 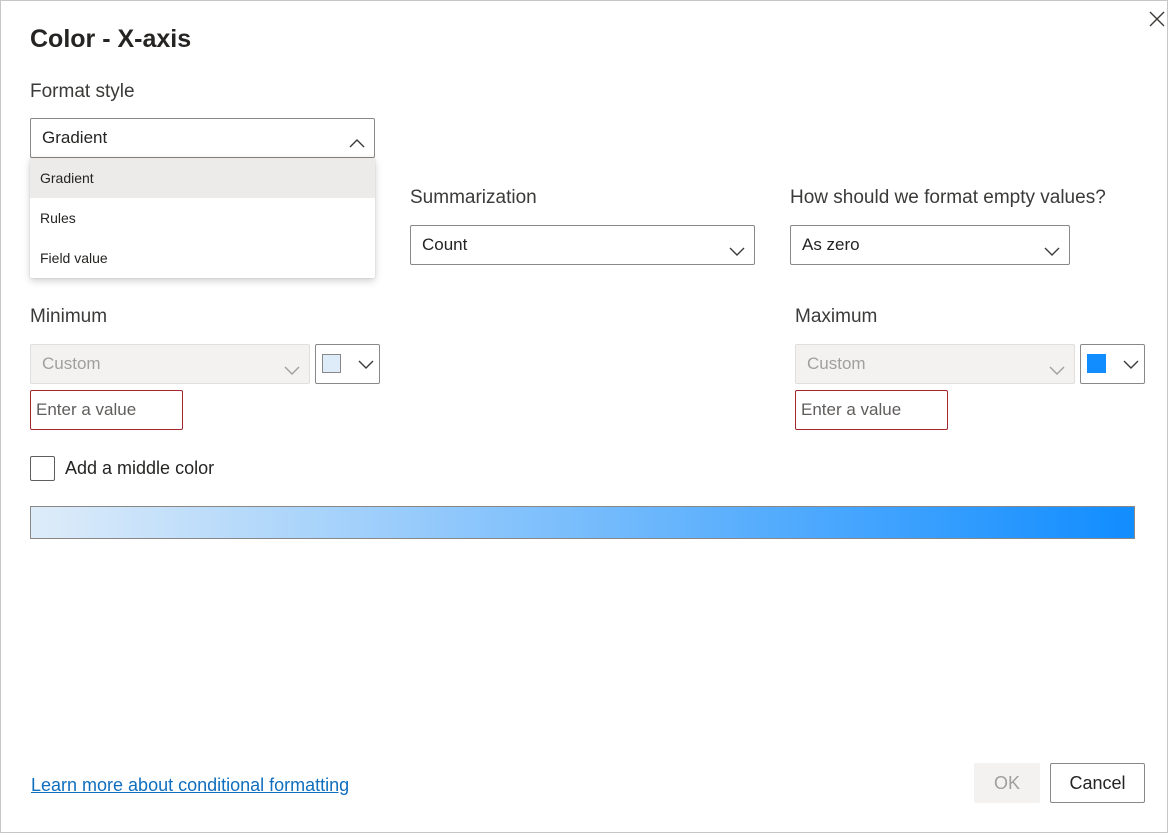 I want to click on format-style-options-list: Gradient Rules Field value, so click(x=202, y=218).